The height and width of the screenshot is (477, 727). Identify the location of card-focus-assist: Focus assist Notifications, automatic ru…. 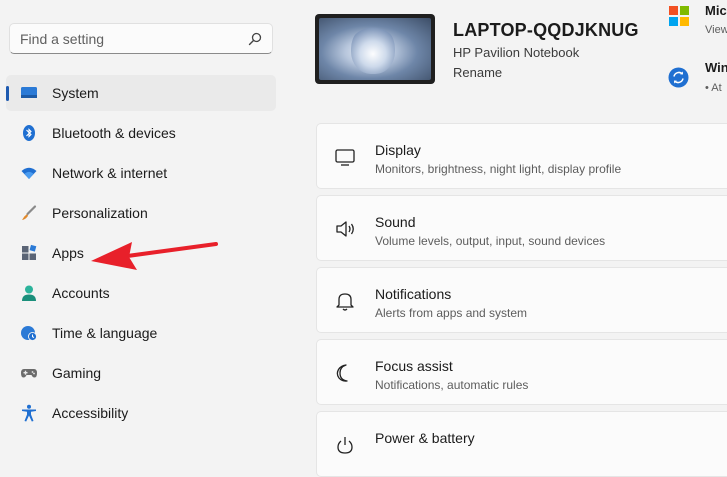
(521, 372).